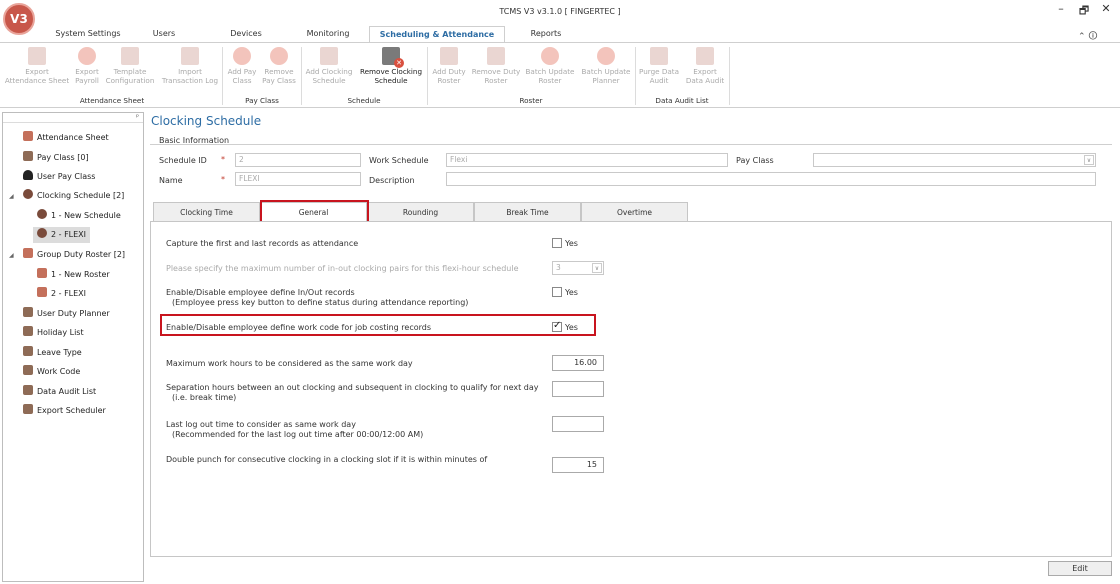  What do you see at coordinates (28, 136) in the screenshot?
I see `attendance-icon` at bounding box center [28, 136].